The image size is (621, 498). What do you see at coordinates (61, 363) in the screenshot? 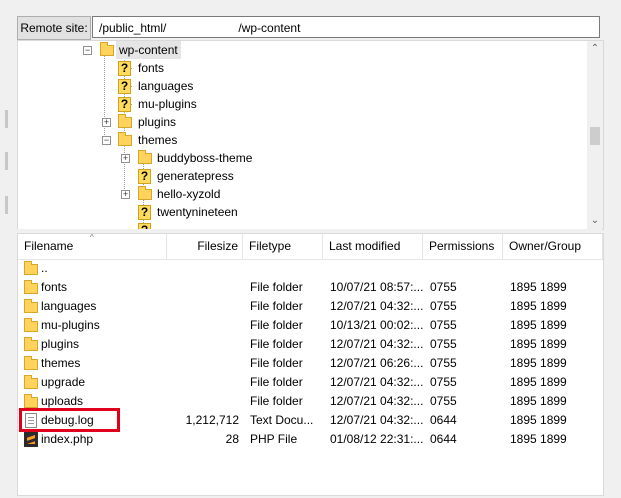
I see `file-name: themes` at bounding box center [61, 363].